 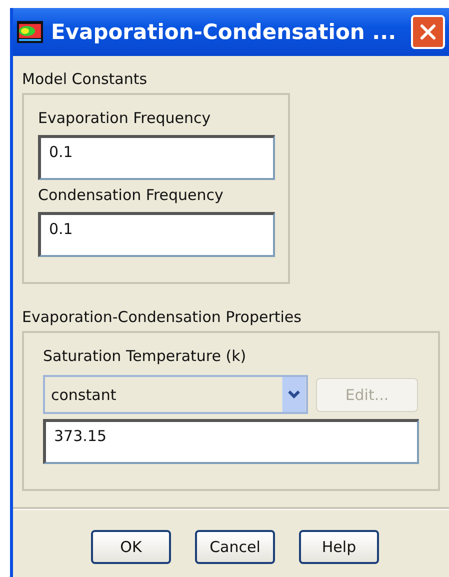 I want to click on input-field: 373.15, so click(x=231, y=441).